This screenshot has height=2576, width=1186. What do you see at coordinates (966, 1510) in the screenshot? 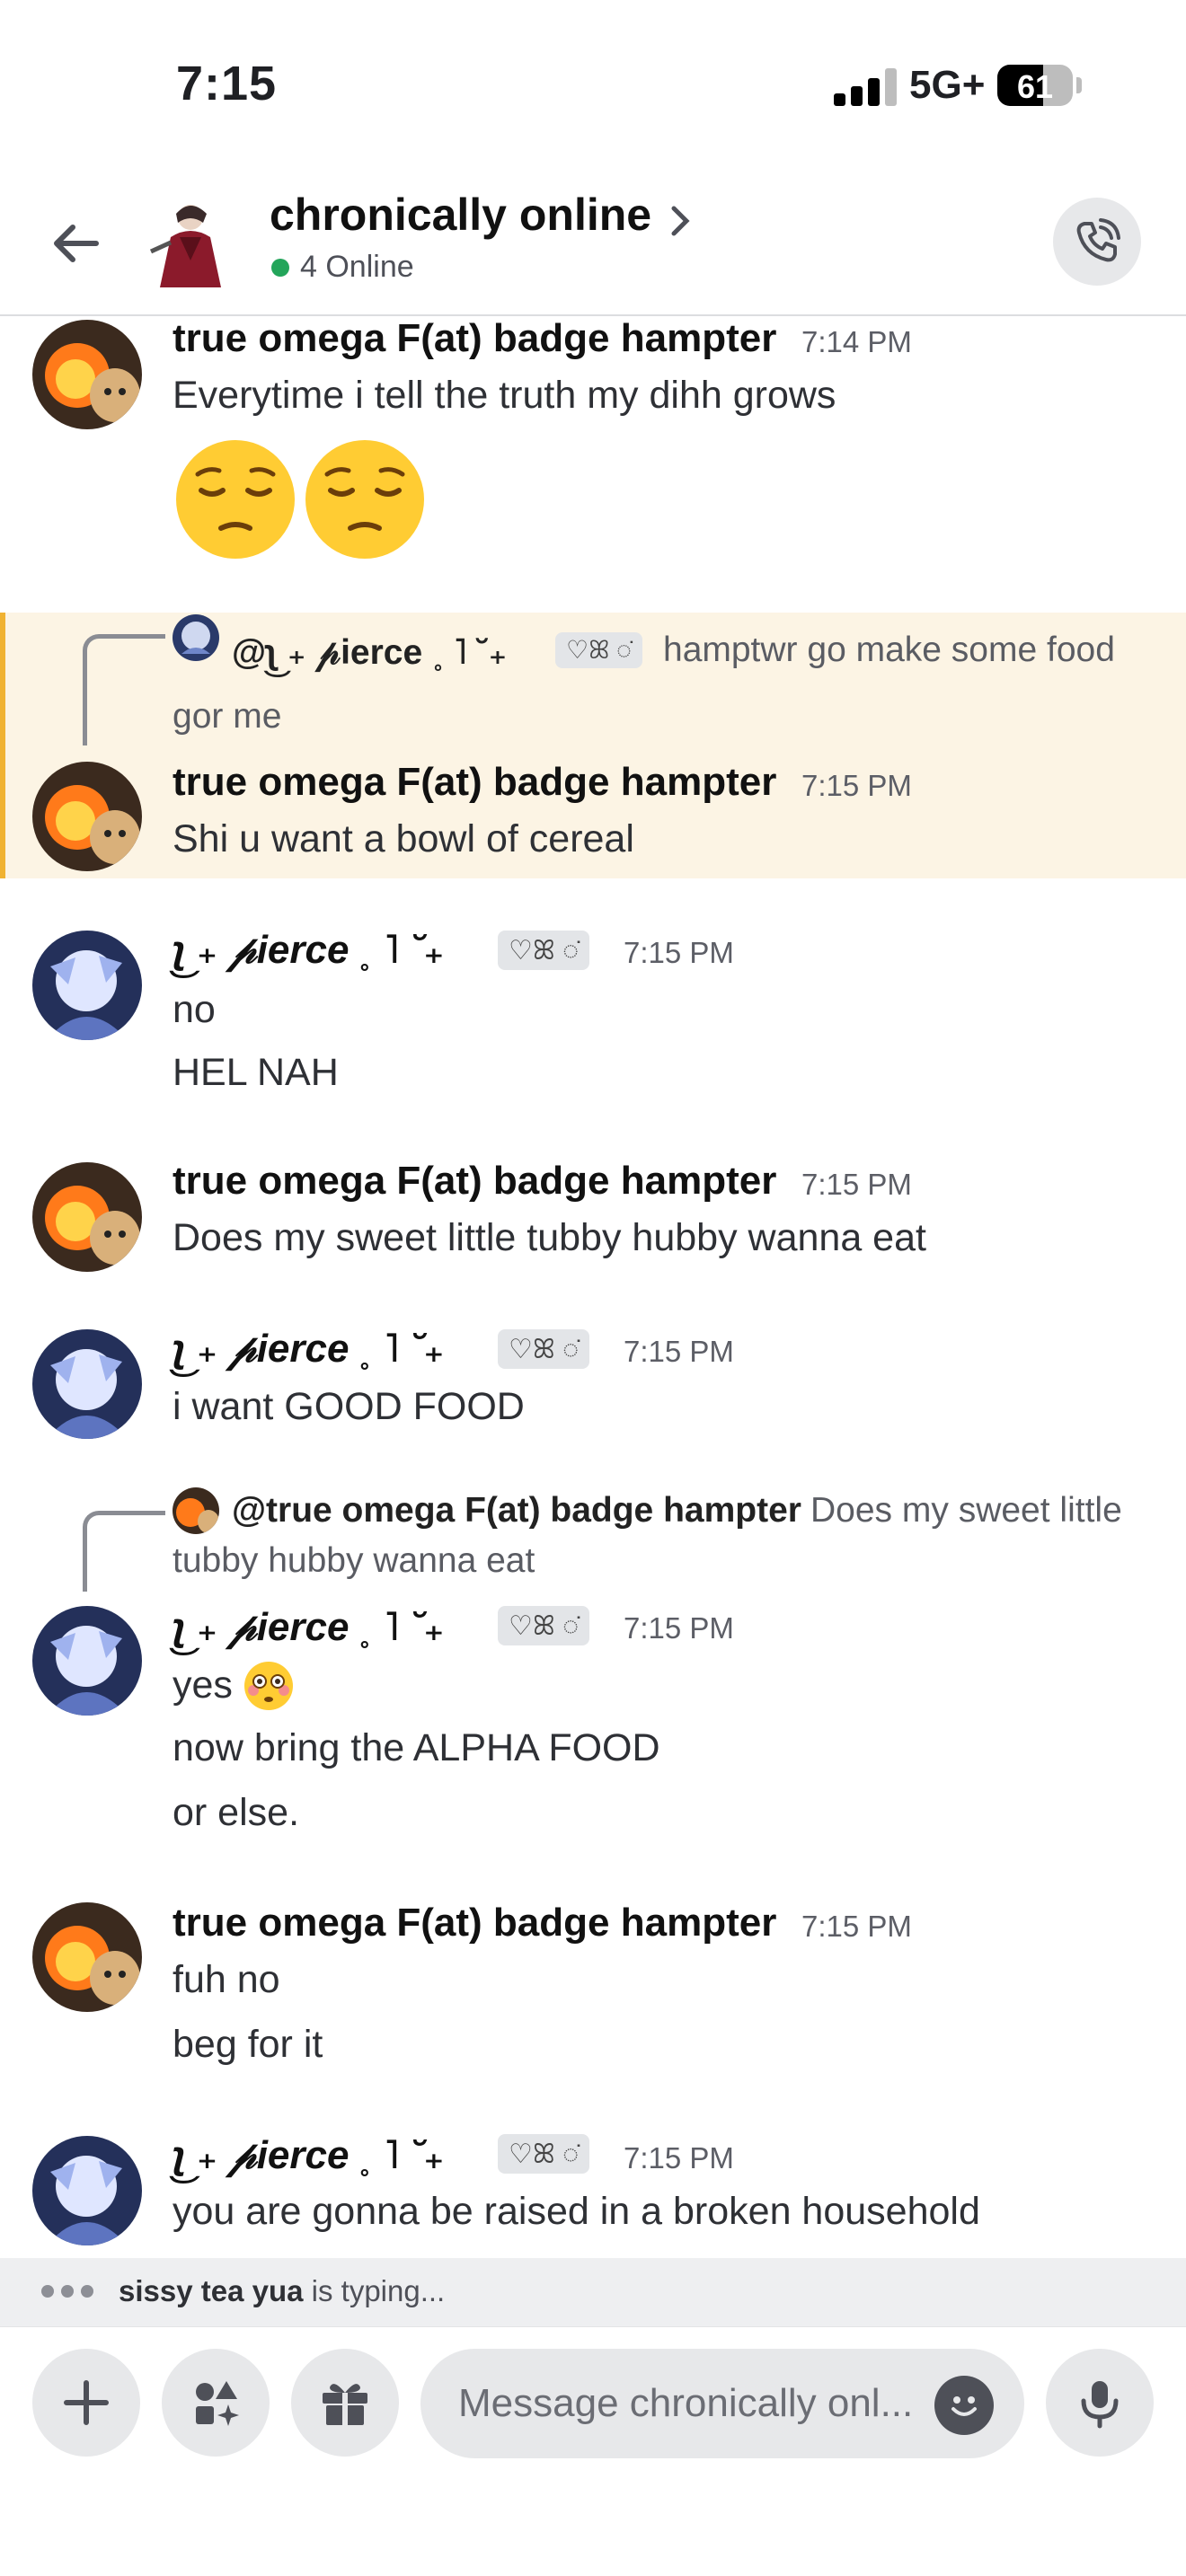
I see `reply-text: Does my sweet little` at bounding box center [966, 1510].